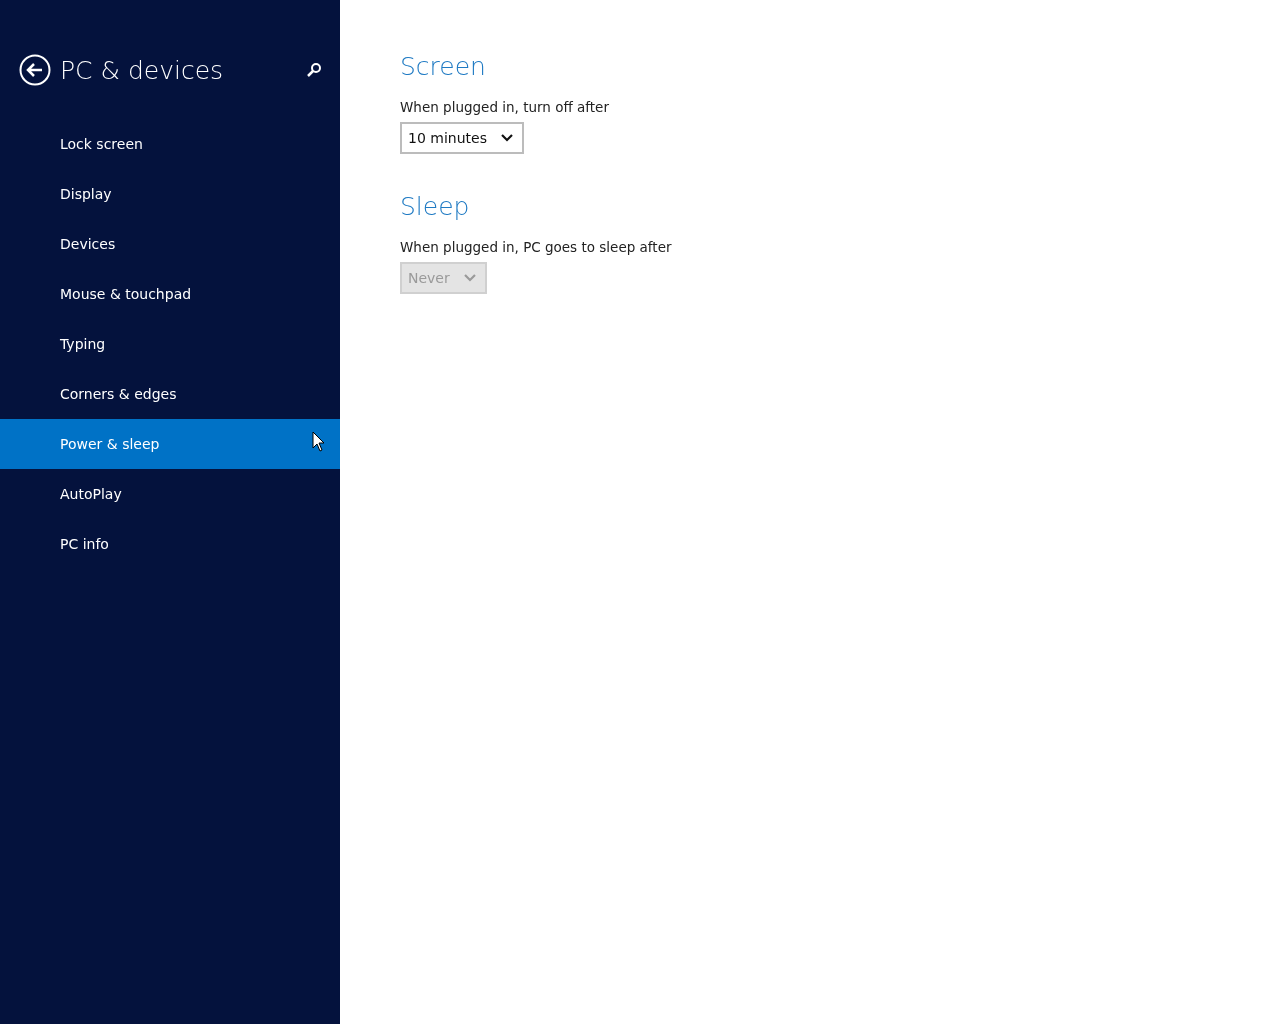  I want to click on nav-item: Power & sleep, so click(170, 444).